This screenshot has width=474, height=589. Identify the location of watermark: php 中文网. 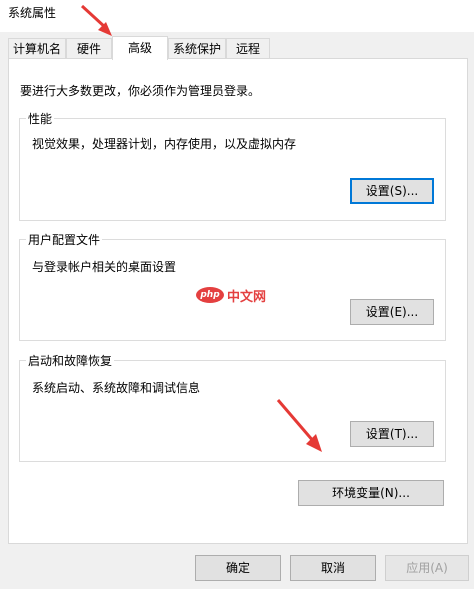
(231, 295).